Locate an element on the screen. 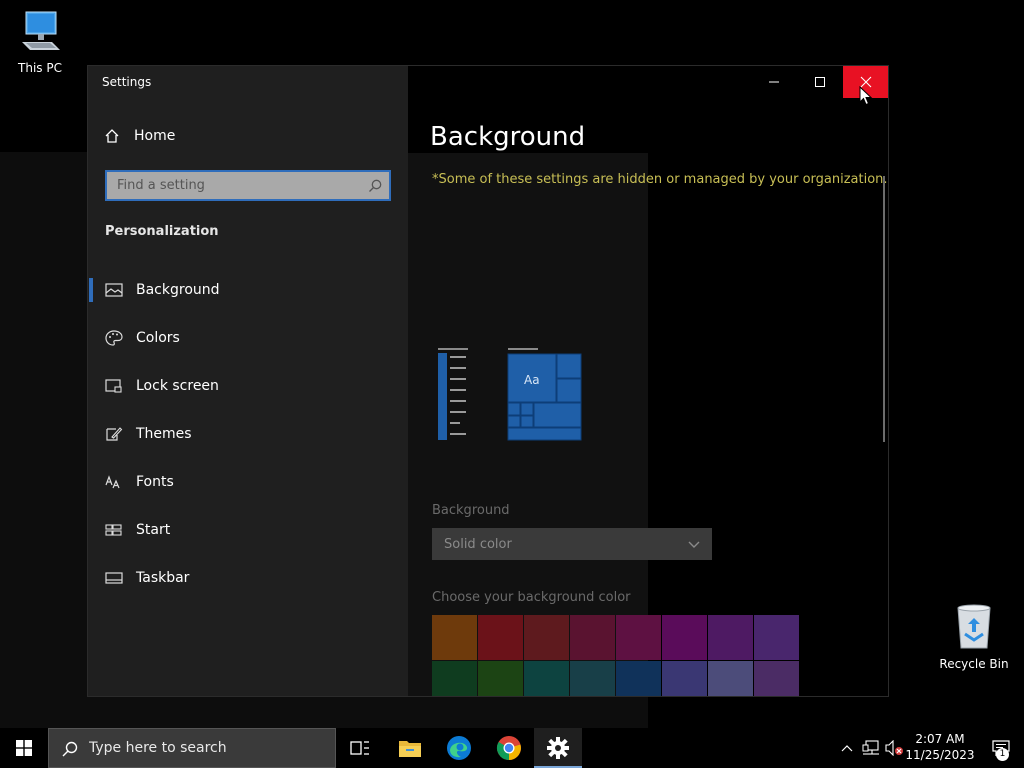 This screenshot has width=1024, height=768. edge-icon is located at coordinates (459, 748).